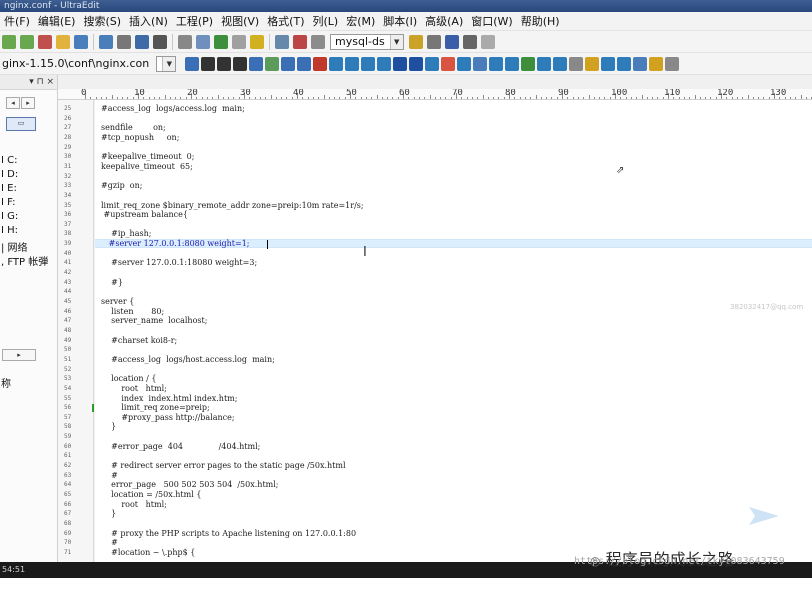 The height and width of the screenshot is (591, 812). I want to click on code-line: #gzip on;, so click(121, 186).